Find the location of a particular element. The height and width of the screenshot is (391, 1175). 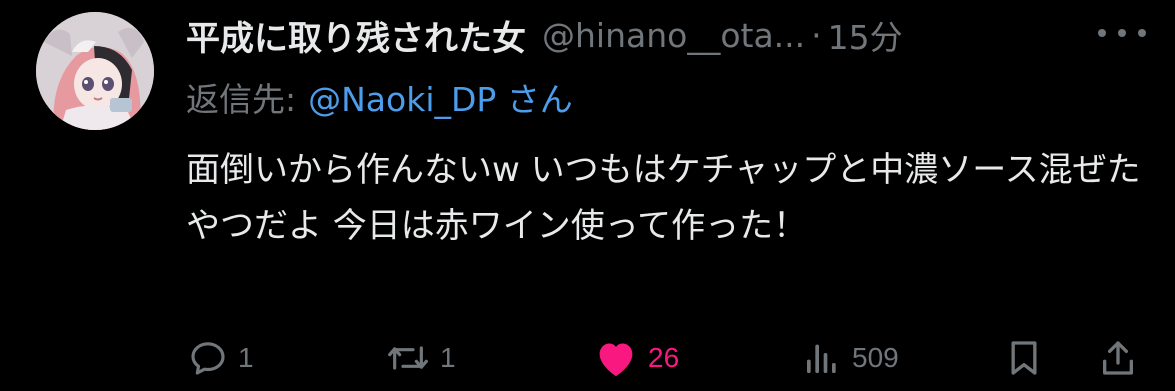

retweet-count: 1 is located at coordinates (448, 357).